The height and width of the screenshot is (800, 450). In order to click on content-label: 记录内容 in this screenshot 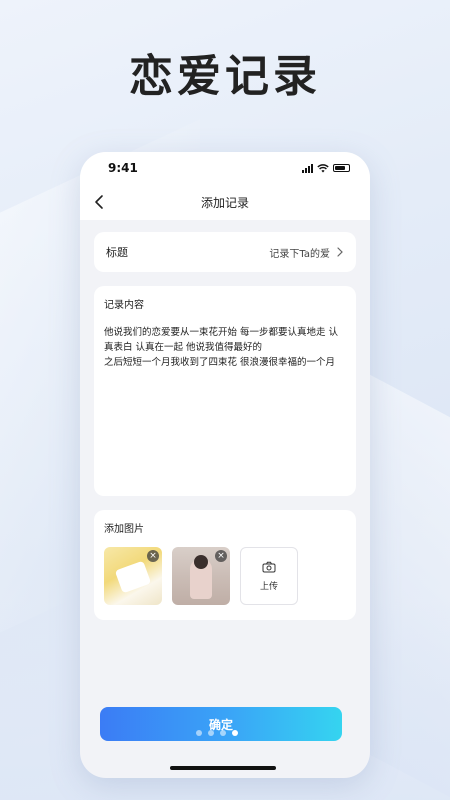, I will do `click(124, 305)`.